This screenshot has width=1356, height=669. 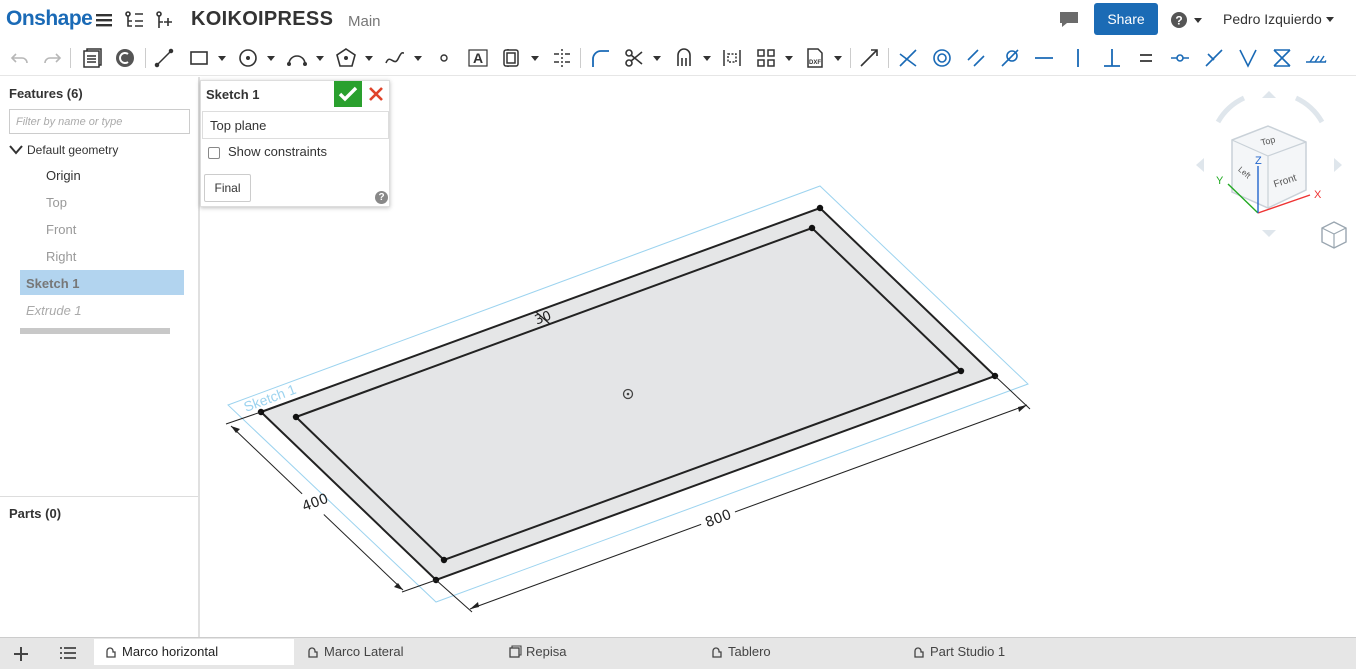 What do you see at coordinates (1334, 235) in the screenshot?
I see `view-options-icon` at bounding box center [1334, 235].